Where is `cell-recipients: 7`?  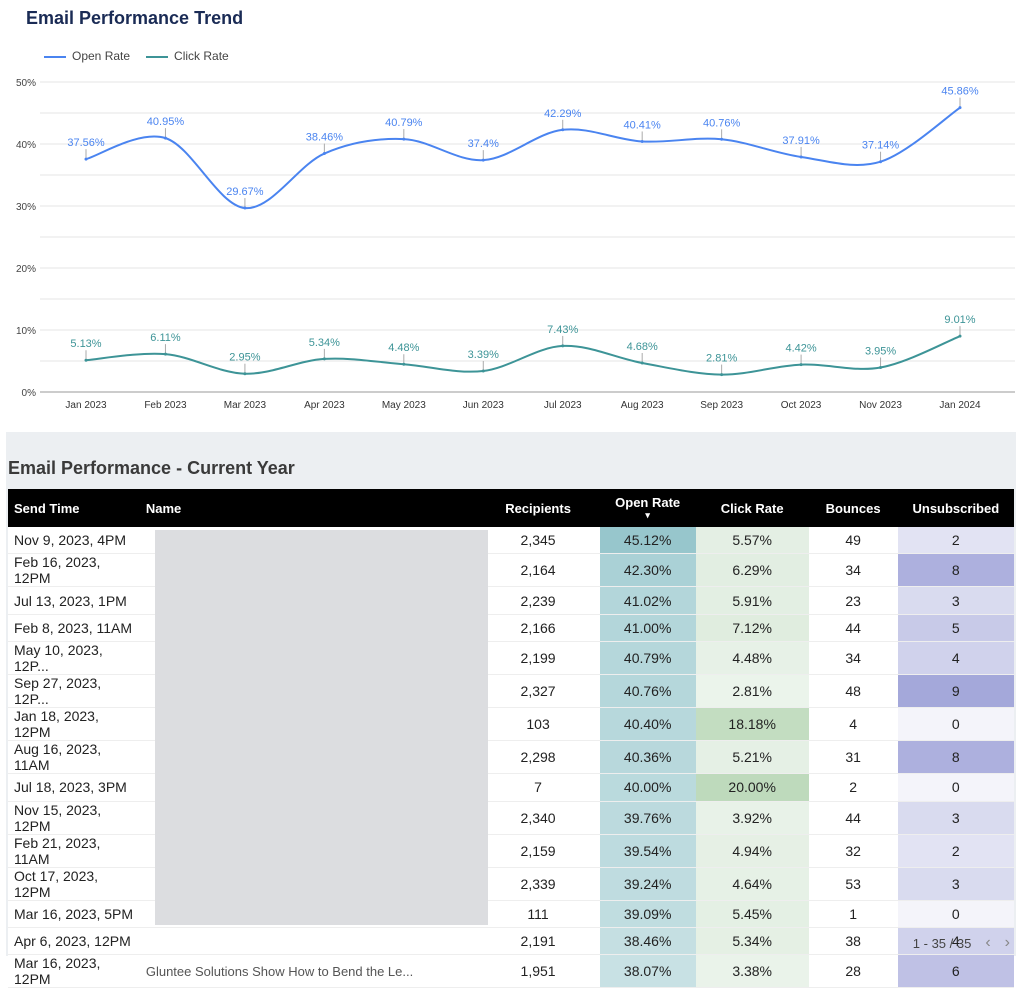
cell-recipients: 7 is located at coordinates (538, 787).